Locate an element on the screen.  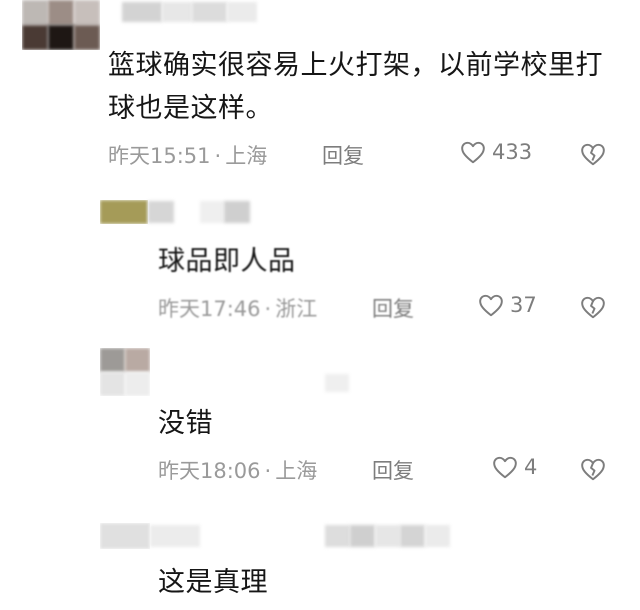
comment-text: 这是真理 is located at coordinates (213, 582).